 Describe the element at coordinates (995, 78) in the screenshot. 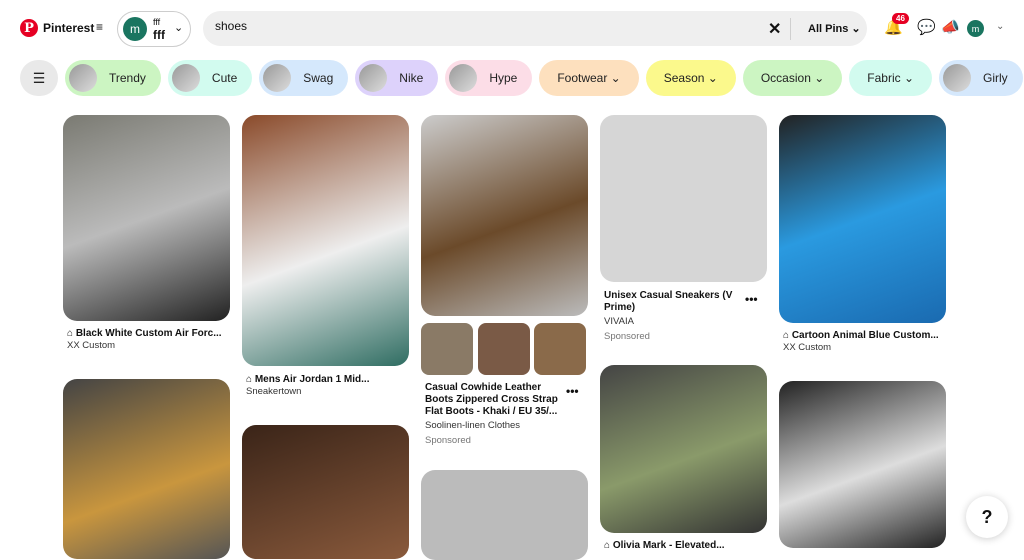

I see `chip-label: Girly` at that location.